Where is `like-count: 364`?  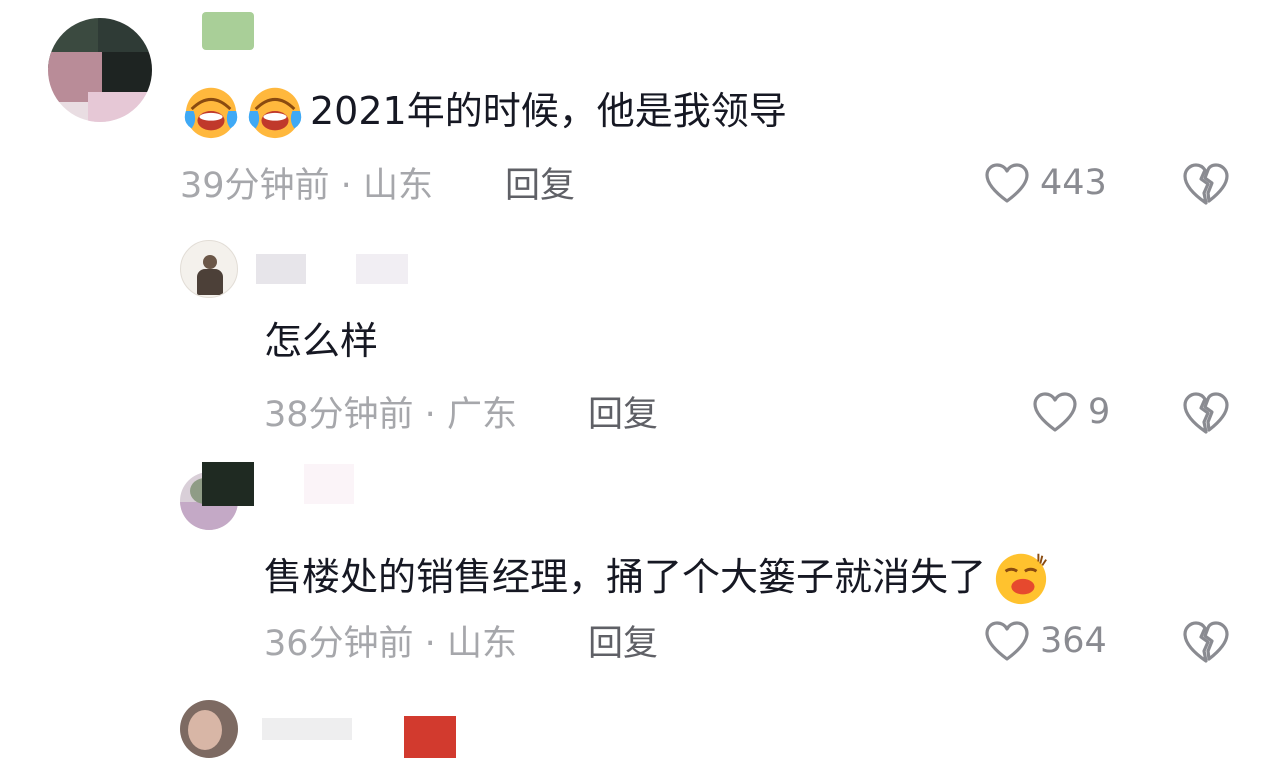 like-count: 364 is located at coordinates (1073, 641).